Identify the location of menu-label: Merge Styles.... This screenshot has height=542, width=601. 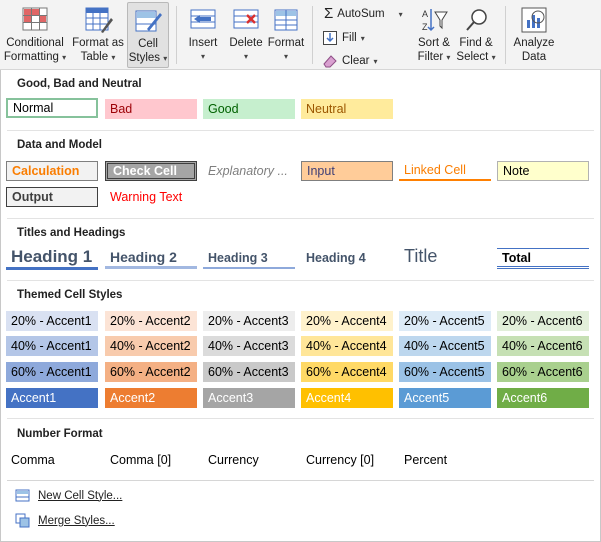
(76, 520).